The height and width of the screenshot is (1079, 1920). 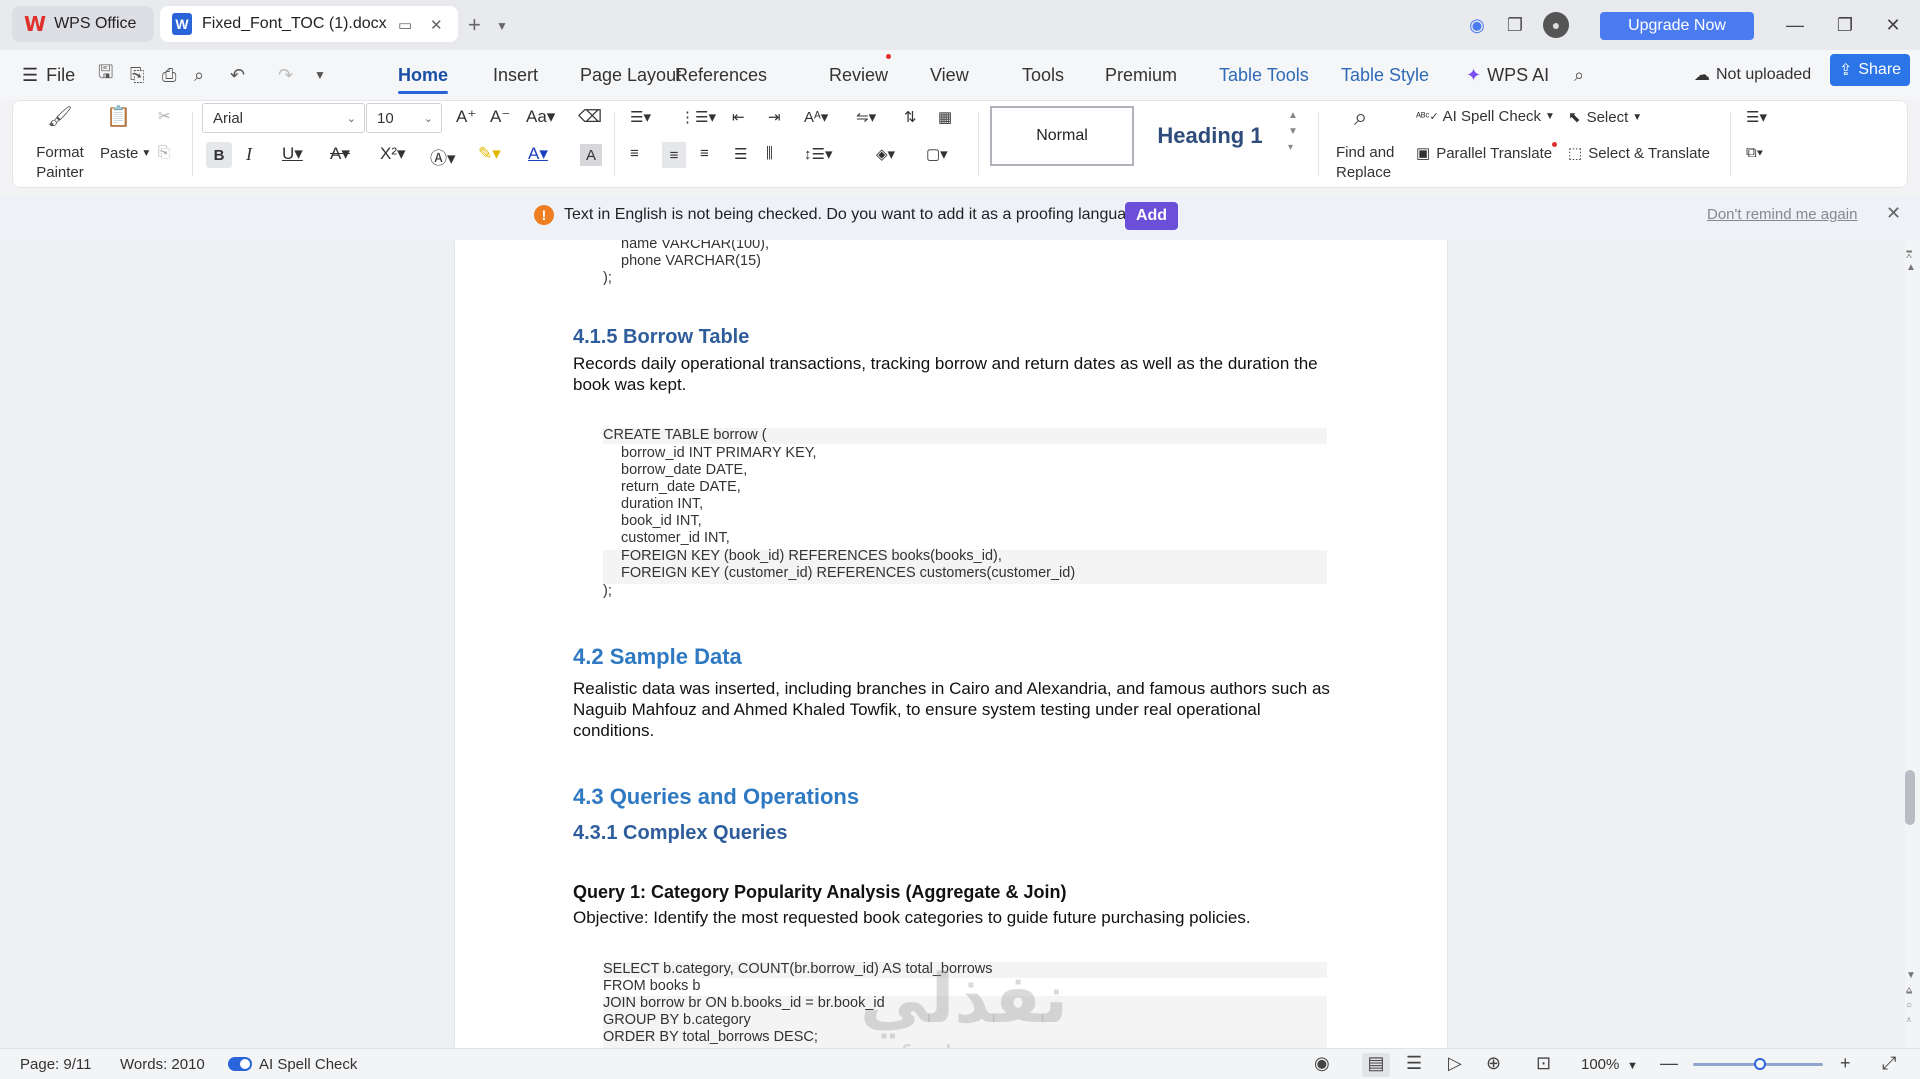 What do you see at coordinates (937, 154) in the screenshot?
I see `borders-icon: ▢▾` at bounding box center [937, 154].